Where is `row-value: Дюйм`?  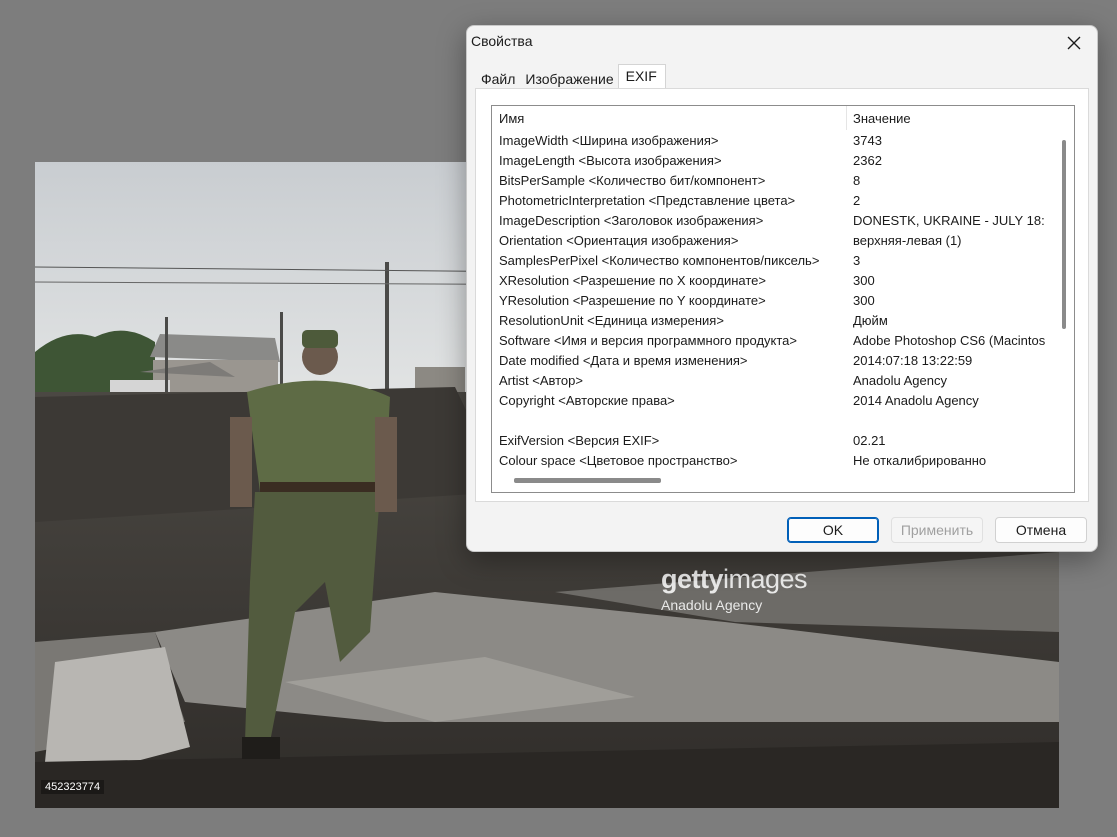
row-value: Дюйм is located at coordinates (870, 320).